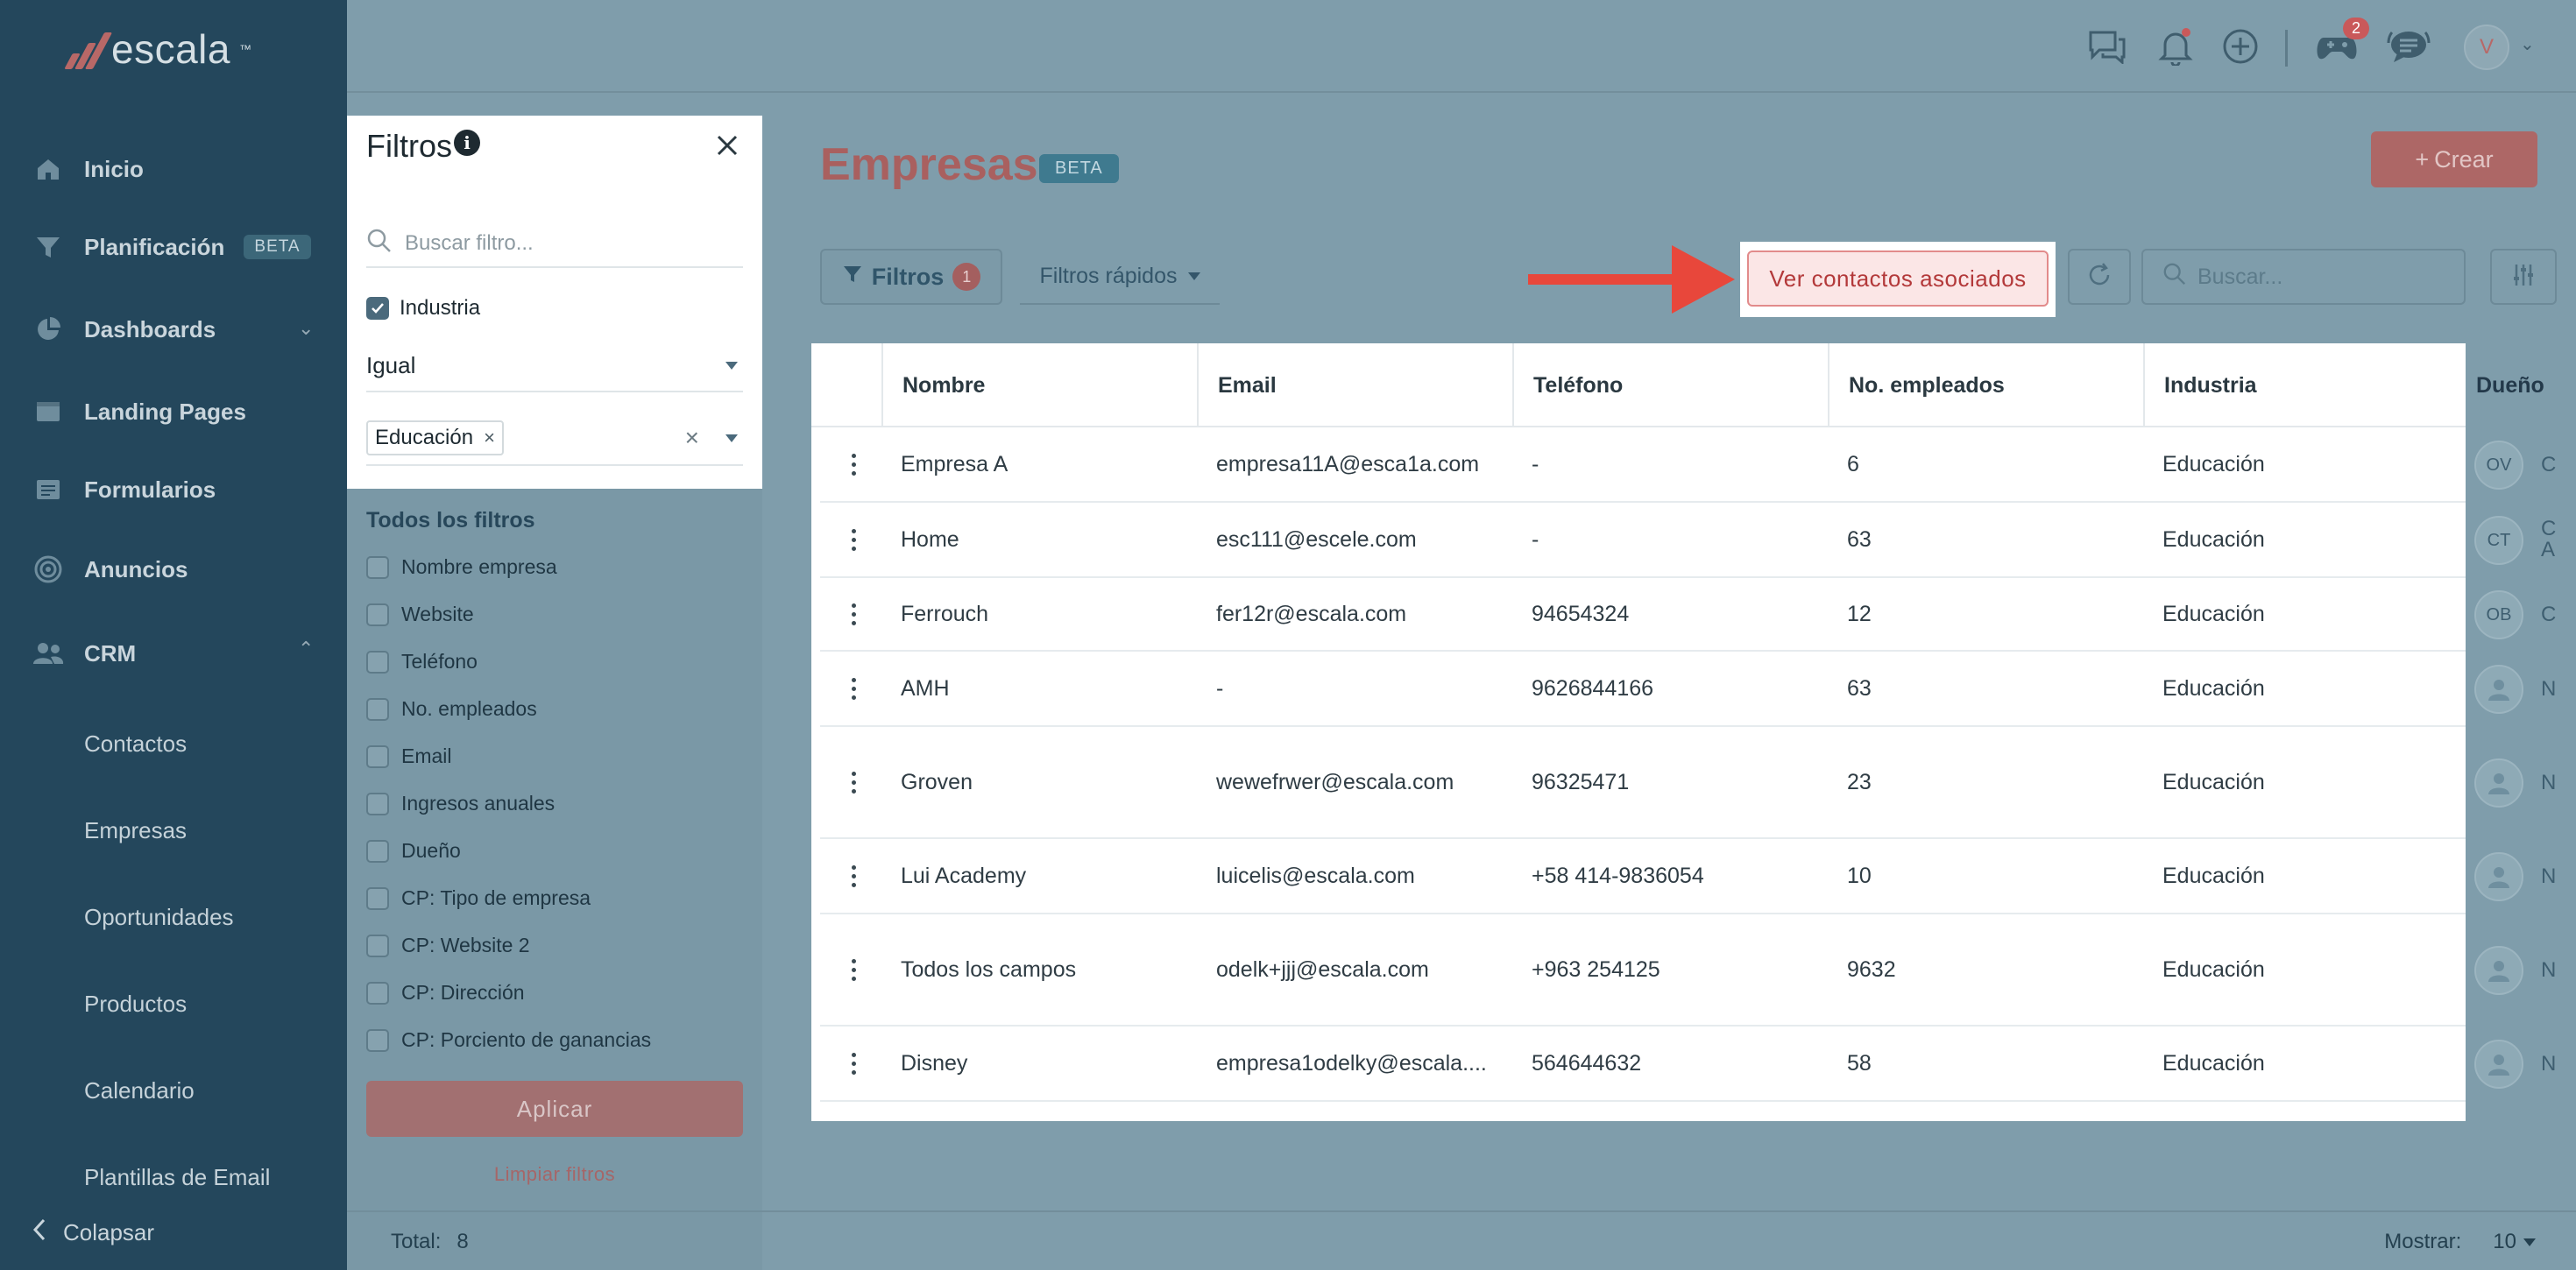  Describe the element at coordinates (2523, 277) in the screenshot. I see `column-settings-button` at that location.